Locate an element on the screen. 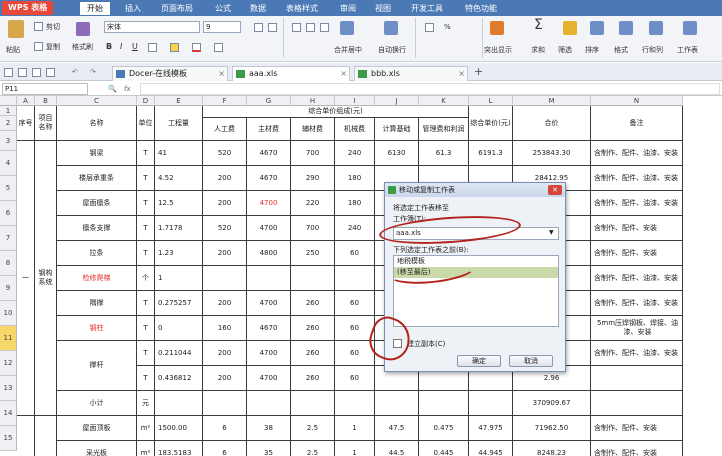 This screenshot has width=722, height=456. item-quantity: 0.436812 is located at coordinates (179, 378).